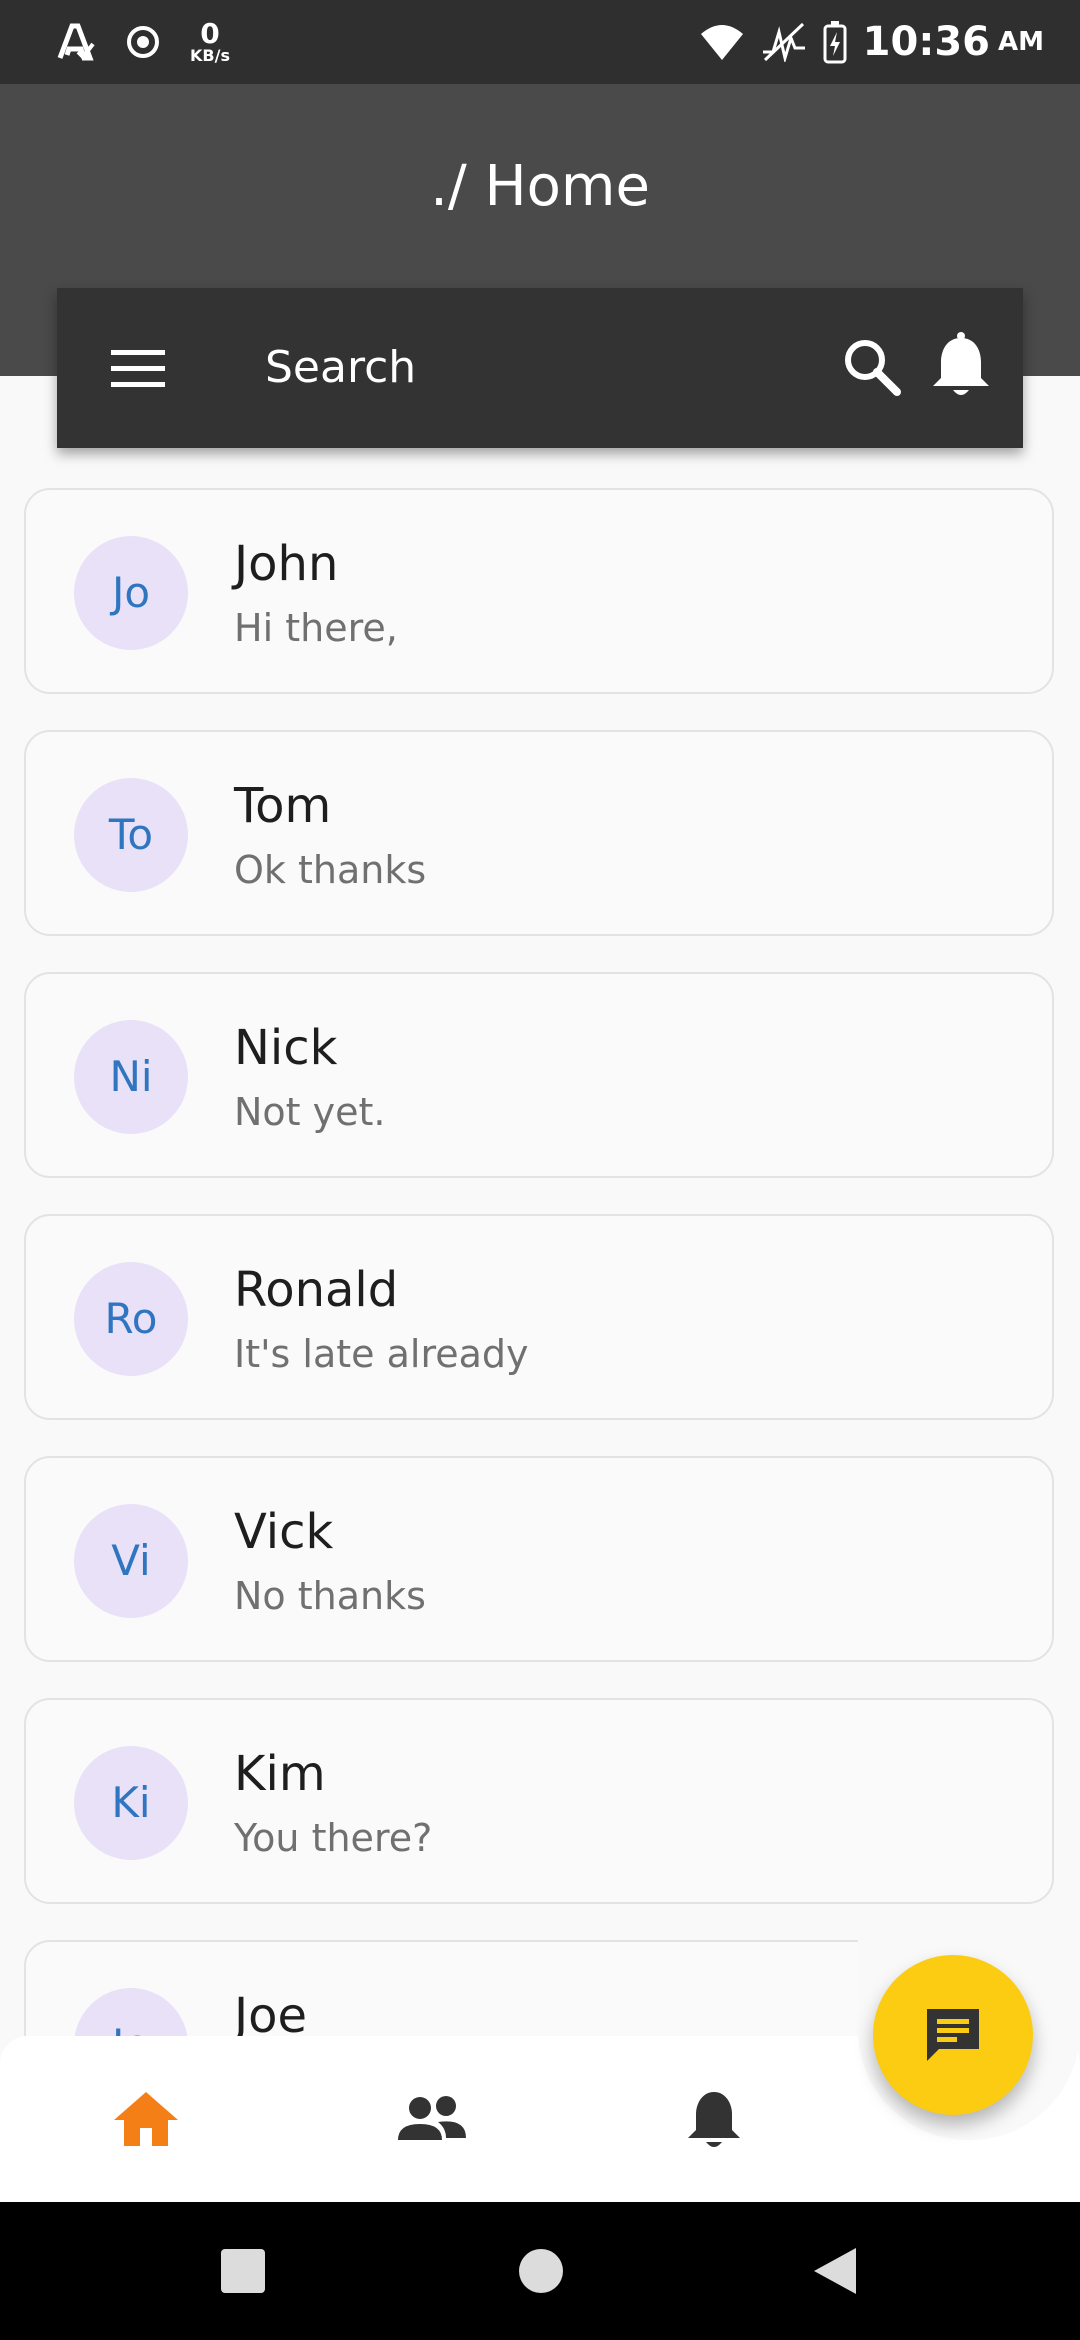  I want to click on search-input: Search, so click(340, 368).